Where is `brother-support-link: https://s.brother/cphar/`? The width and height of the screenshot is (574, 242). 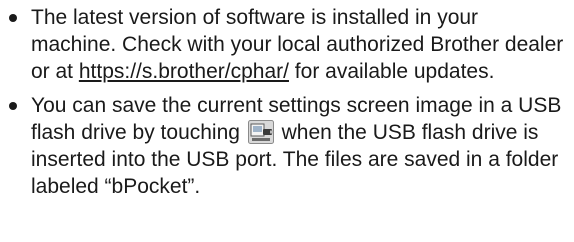
brother-support-link: https://s.brother/cphar/ is located at coordinates (184, 71).